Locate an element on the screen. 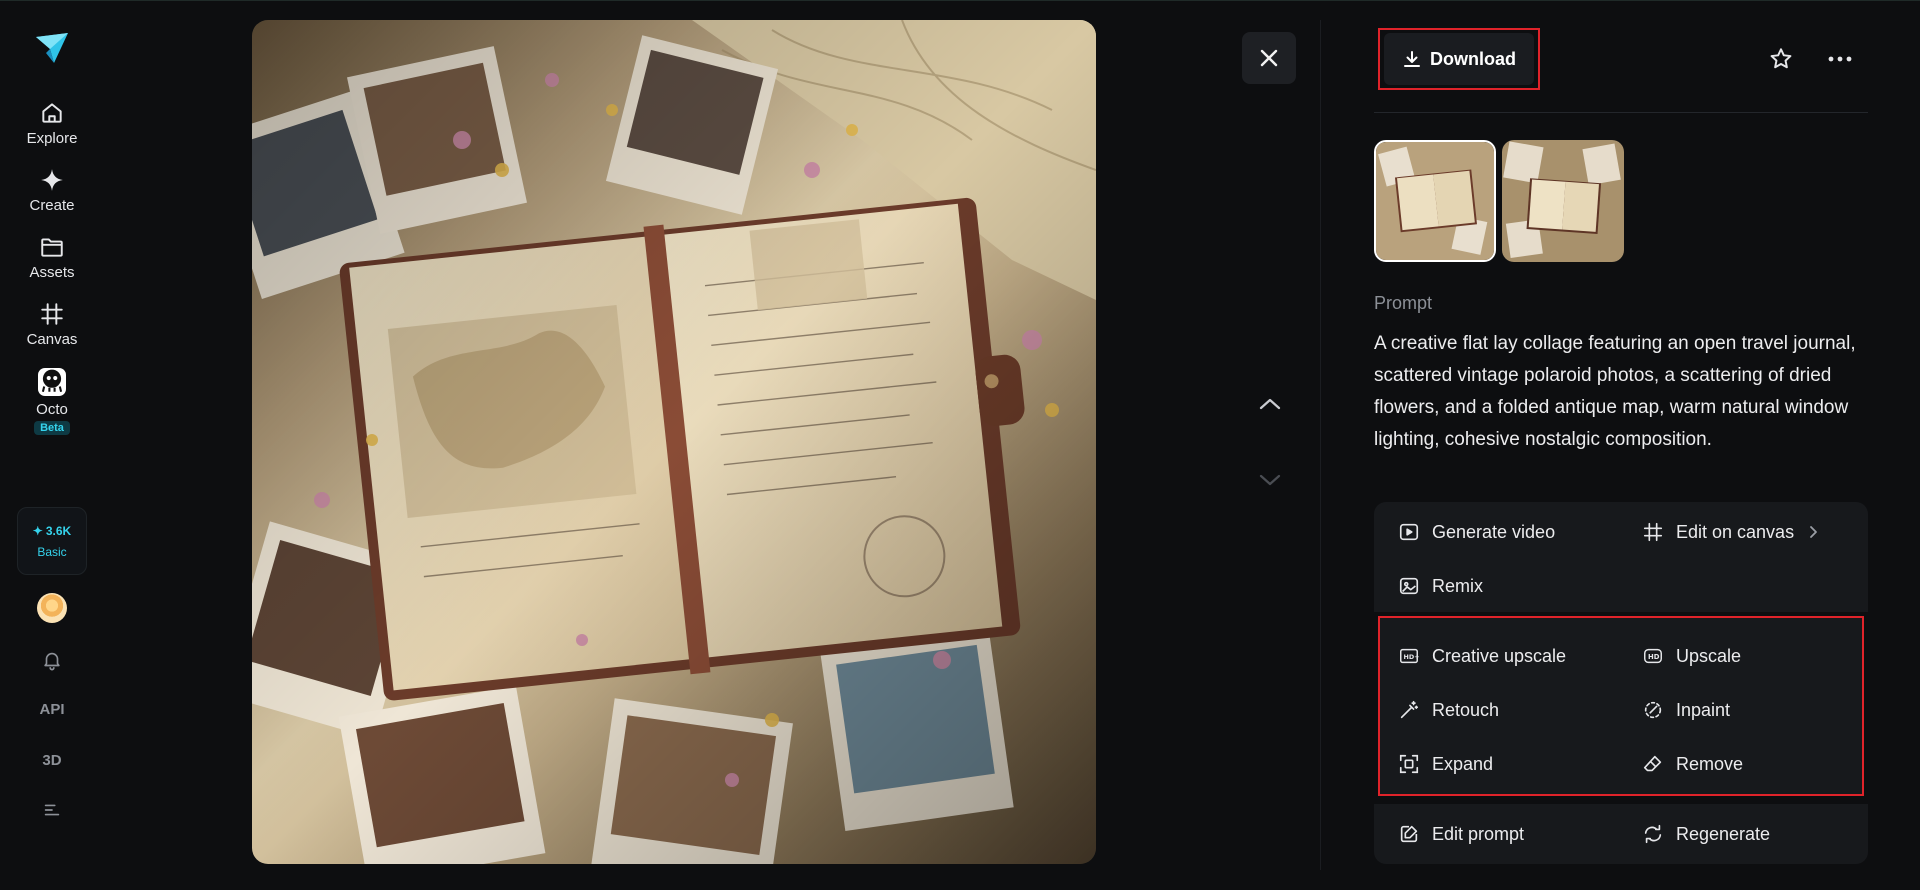  star-icon is located at coordinates (1781, 58).